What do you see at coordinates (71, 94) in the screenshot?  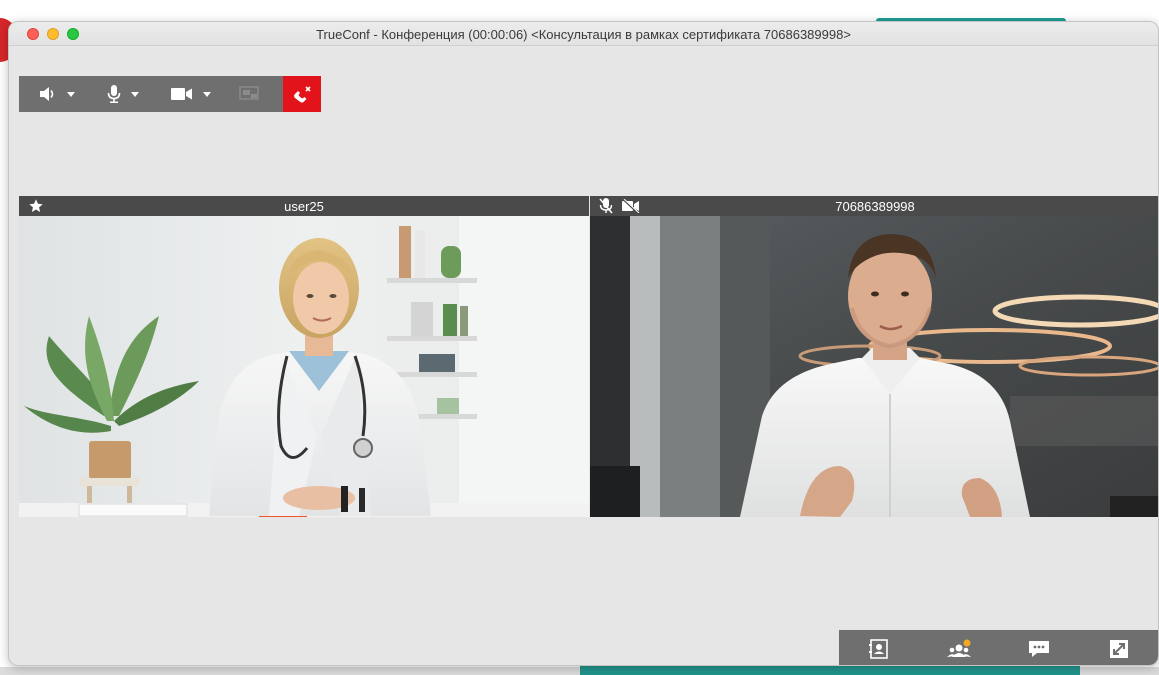 I see `speaker-dropdown-arrow` at bounding box center [71, 94].